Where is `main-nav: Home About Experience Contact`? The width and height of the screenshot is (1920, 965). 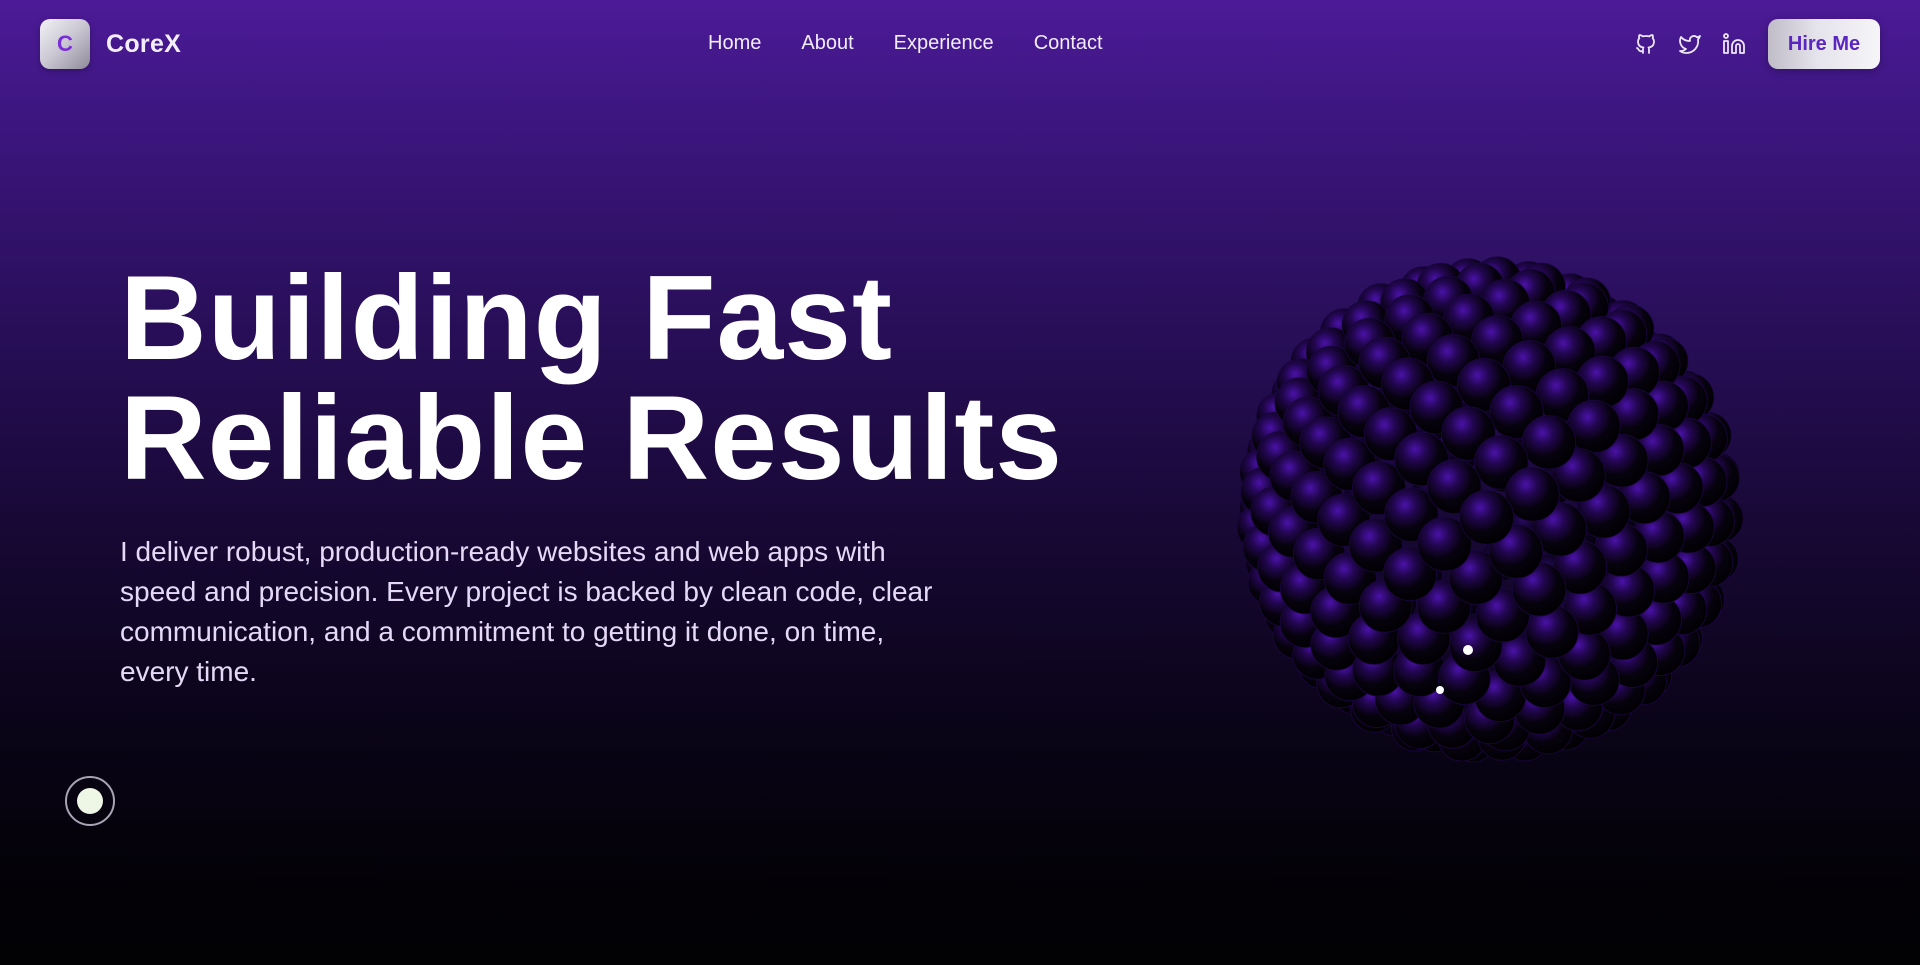
main-nav: Home About Experience Contact is located at coordinates (905, 43).